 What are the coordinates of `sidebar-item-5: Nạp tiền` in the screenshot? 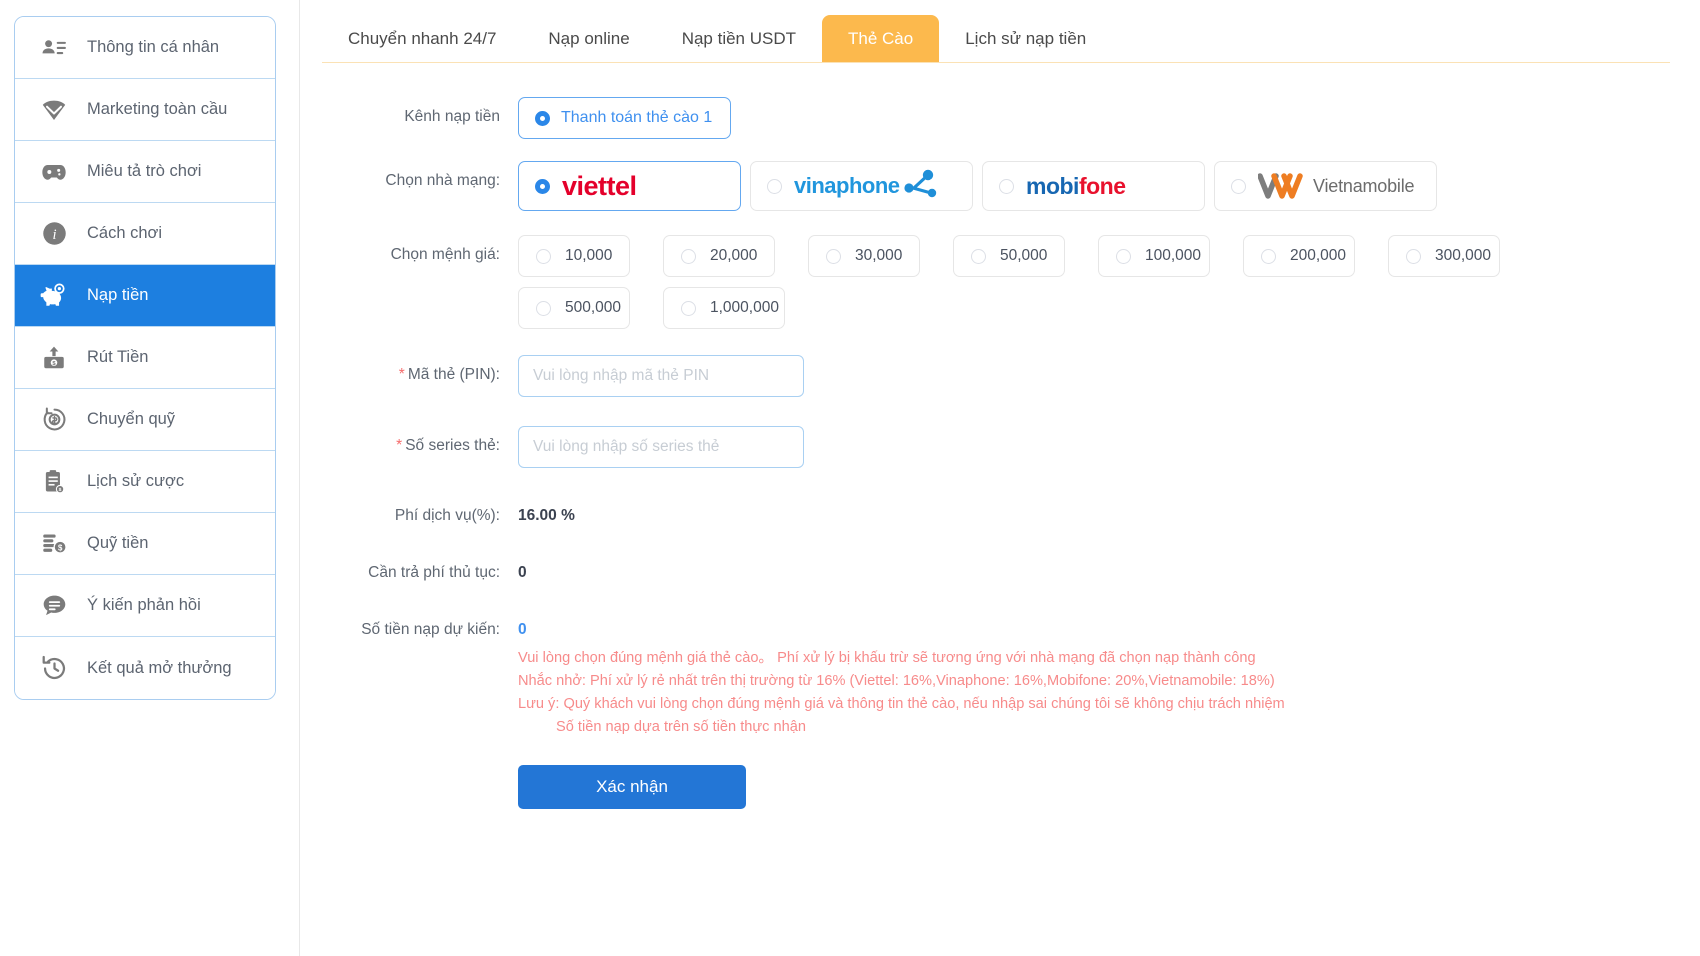 It's located at (145, 296).